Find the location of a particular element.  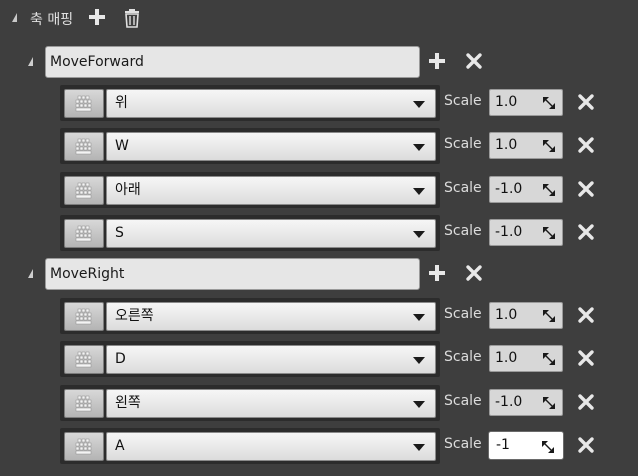

key-dropdown: 오른쪽 is located at coordinates (271, 316).